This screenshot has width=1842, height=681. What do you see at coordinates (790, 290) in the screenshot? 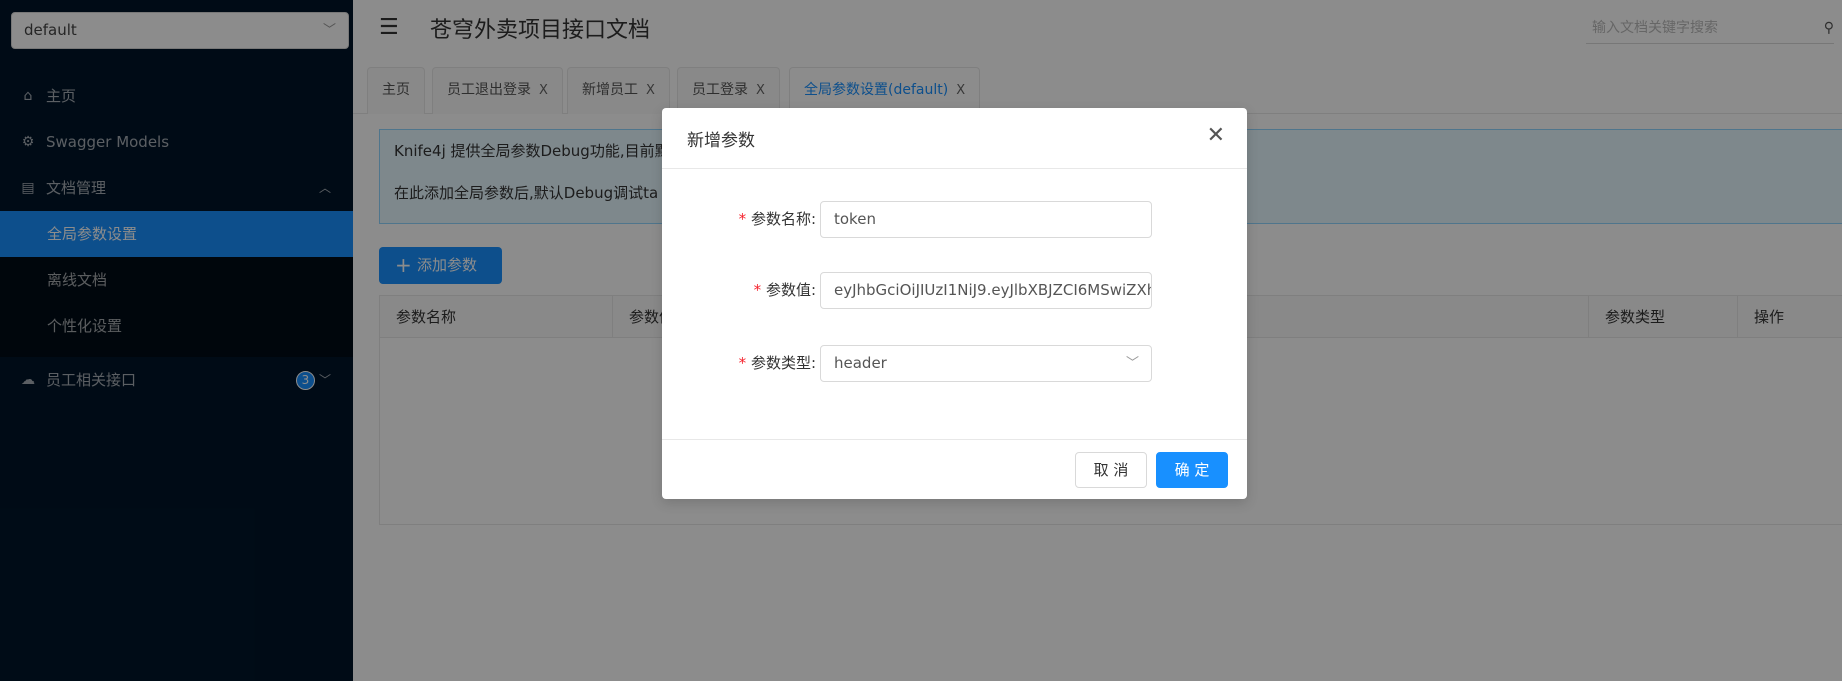
I see `param-value-label-text: 参数值:` at bounding box center [790, 290].